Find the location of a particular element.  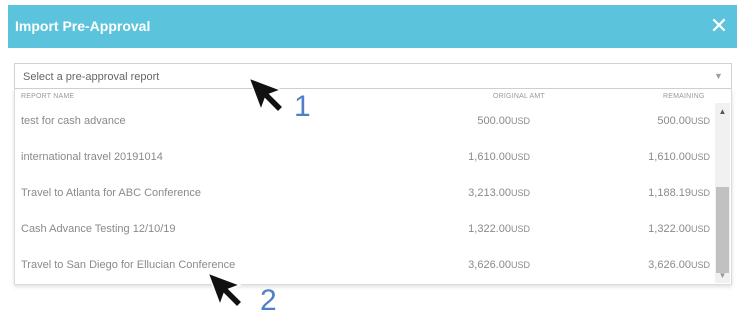

pre-approval-select: Select a pre-approval report ▼ is located at coordinates (373, 76).